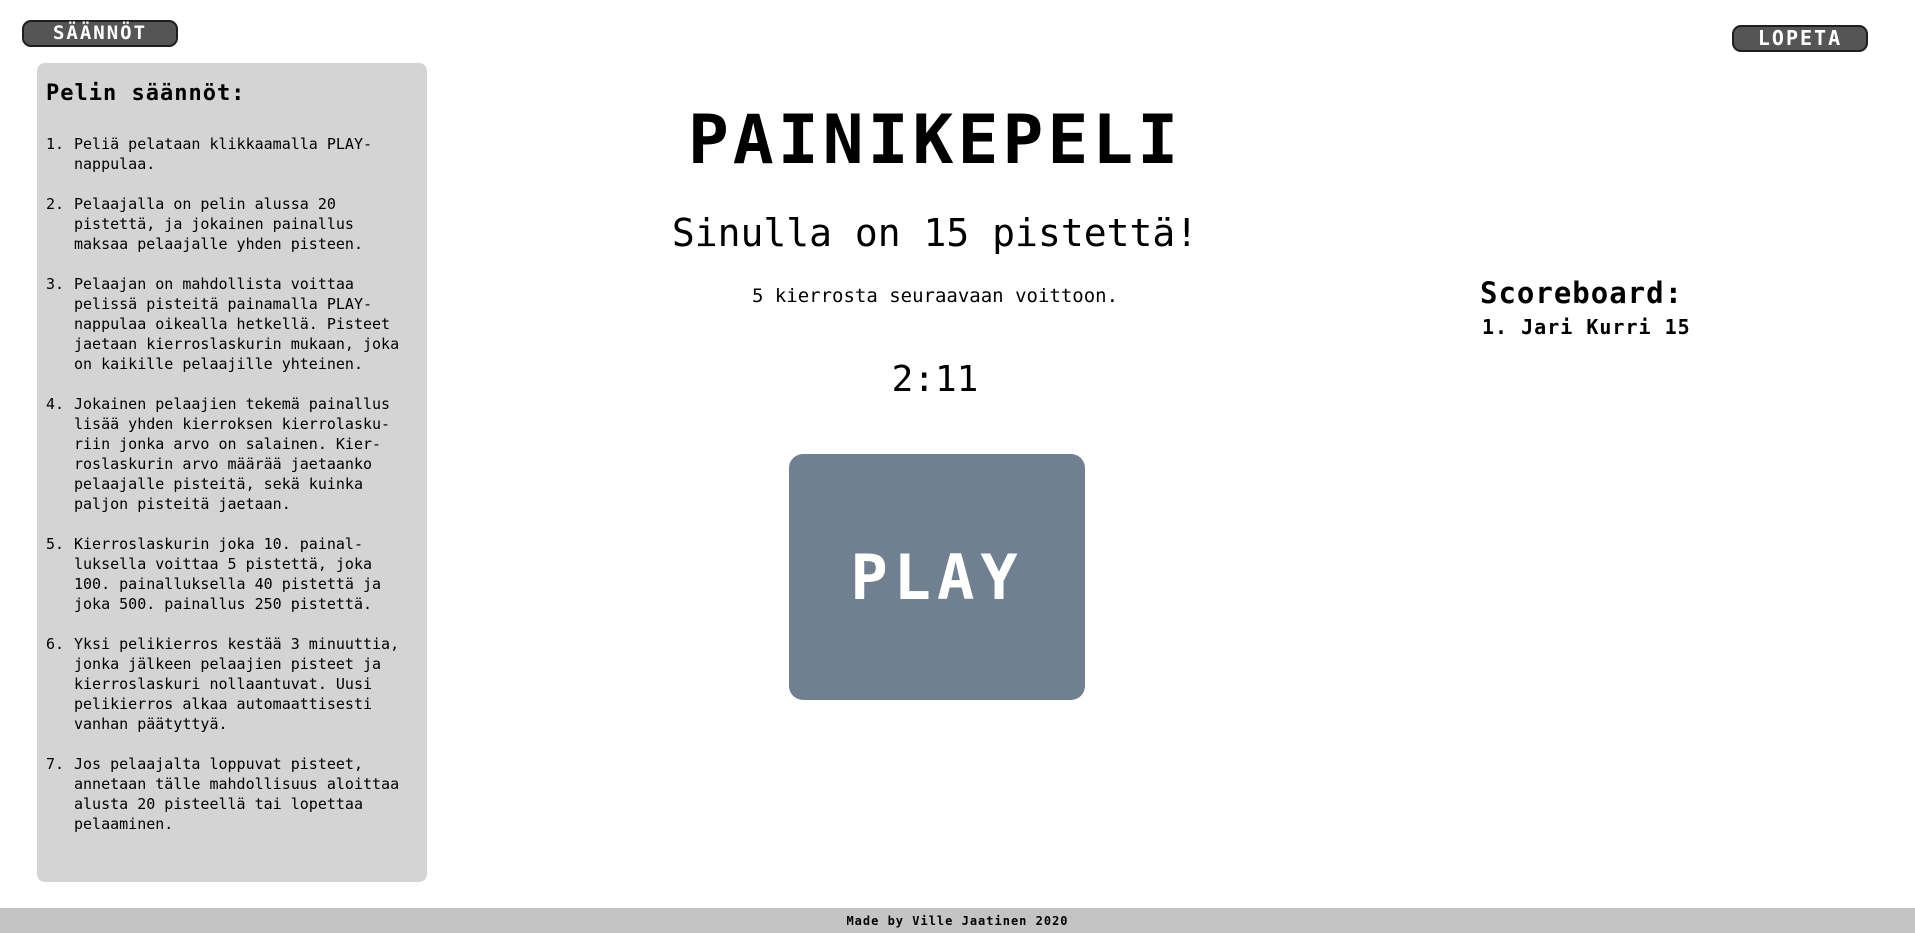  What do you see at coordinates (55, 284) in the screenshot?
I see `rule-number: 3.` at bounding box center [55, 284].